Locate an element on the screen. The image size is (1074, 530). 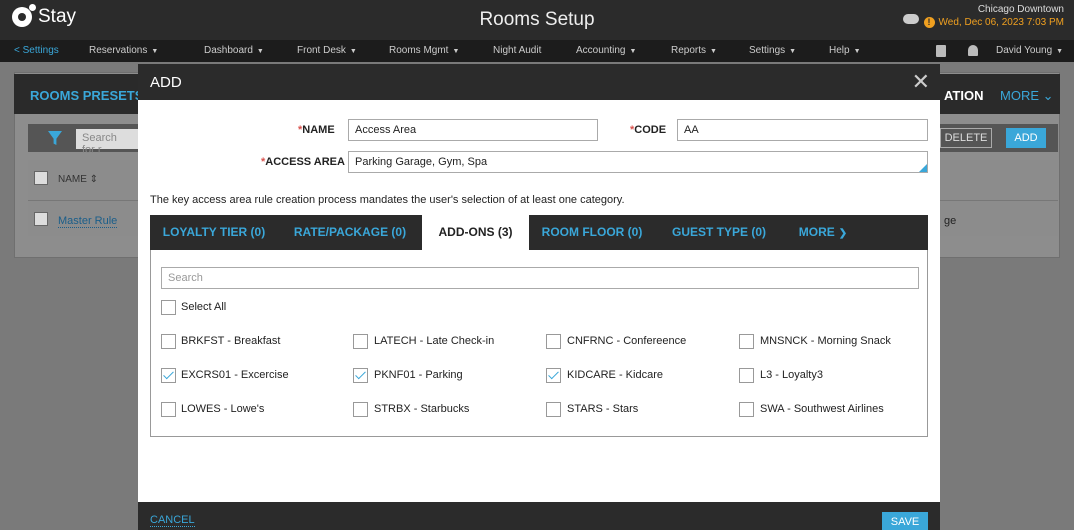
option-checkbox-l3 is located at coordinates (746, 375).